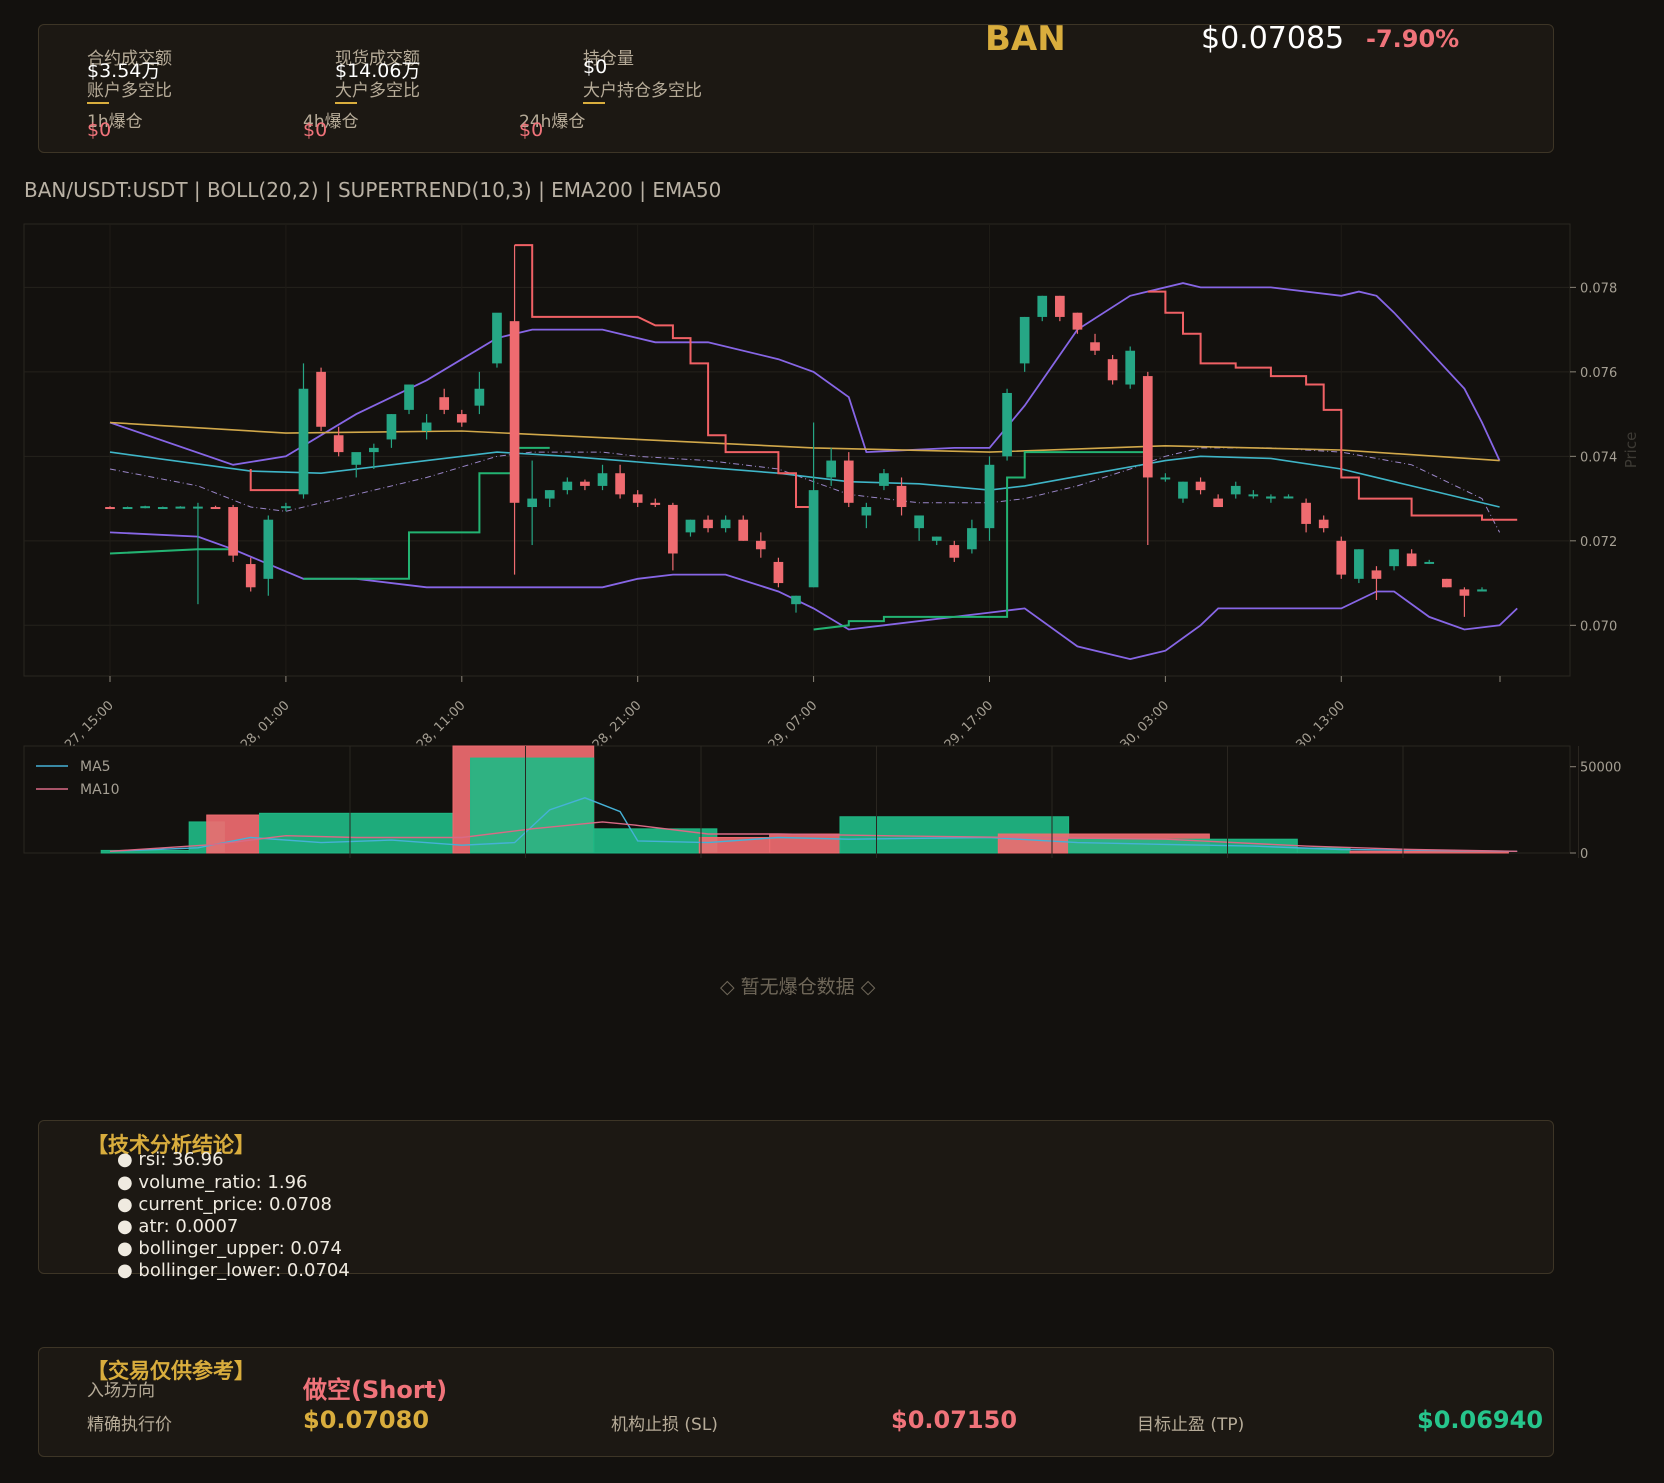 Image resolution: width=1664 pixels, height=1483 pixels. What do you see at coordinates (595, 67) in the screenshot?
I see `stat-open-interest-value: $0` at bounding box center [595, 67].